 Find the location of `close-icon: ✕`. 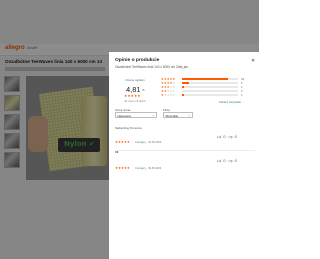

close-icon: ✕ is located at coordinates (253, 61).